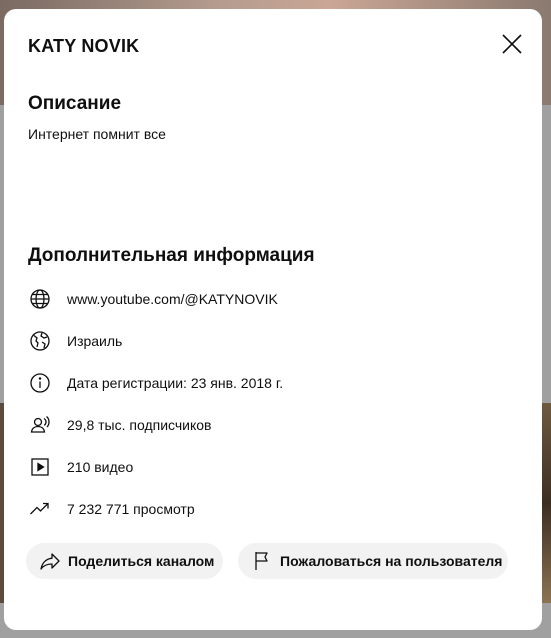  I want to click on report-user-button: Пожаловаться на пользователя, so click(373, 561).